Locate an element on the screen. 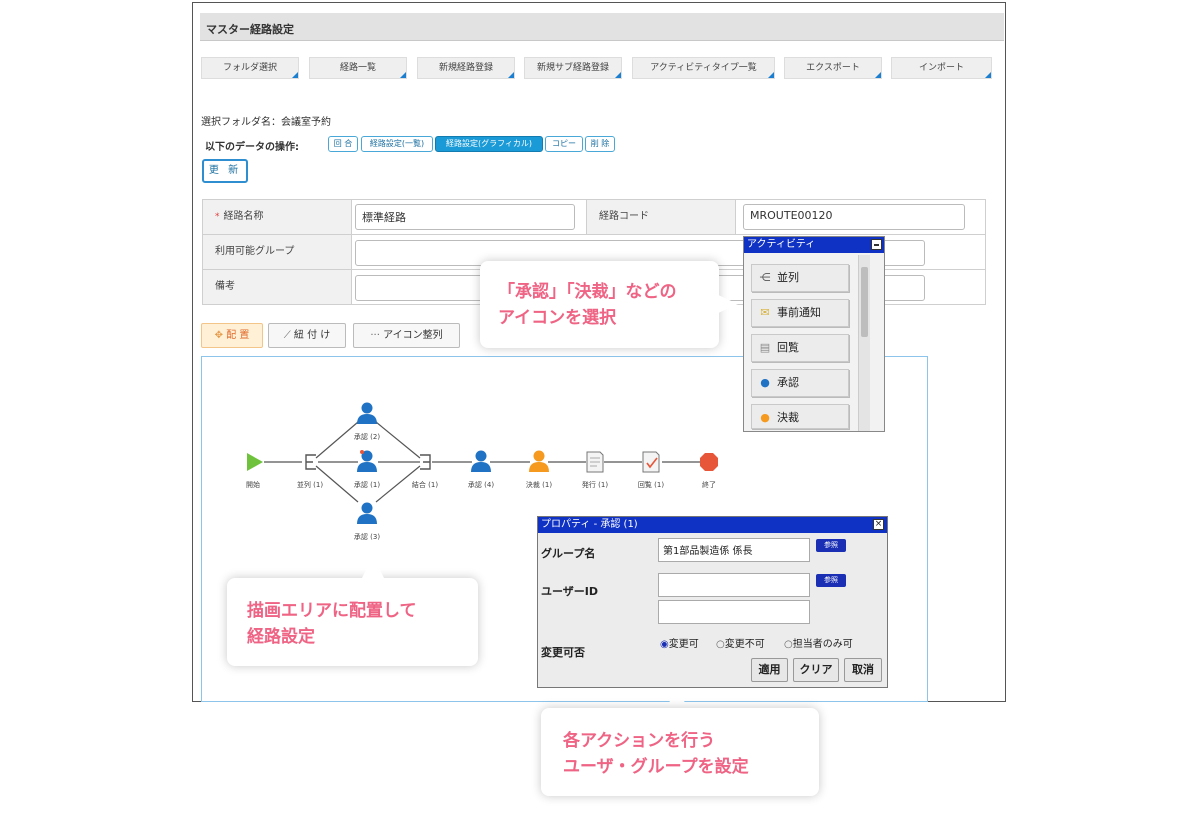 Image resolution: width=1200 pixels, height=815 pixels. palette-item-label: 事前通知 is located at coordinates (799, 312).